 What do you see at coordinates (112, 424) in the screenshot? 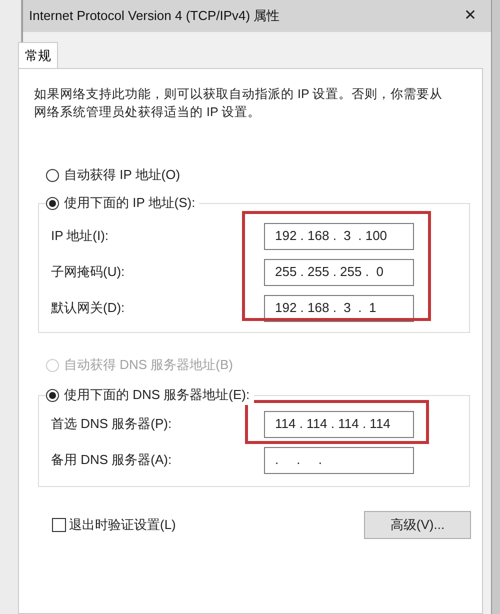
I see `field-label: 首选 DNS 服务器(P):` at bounding box center [112, 424].